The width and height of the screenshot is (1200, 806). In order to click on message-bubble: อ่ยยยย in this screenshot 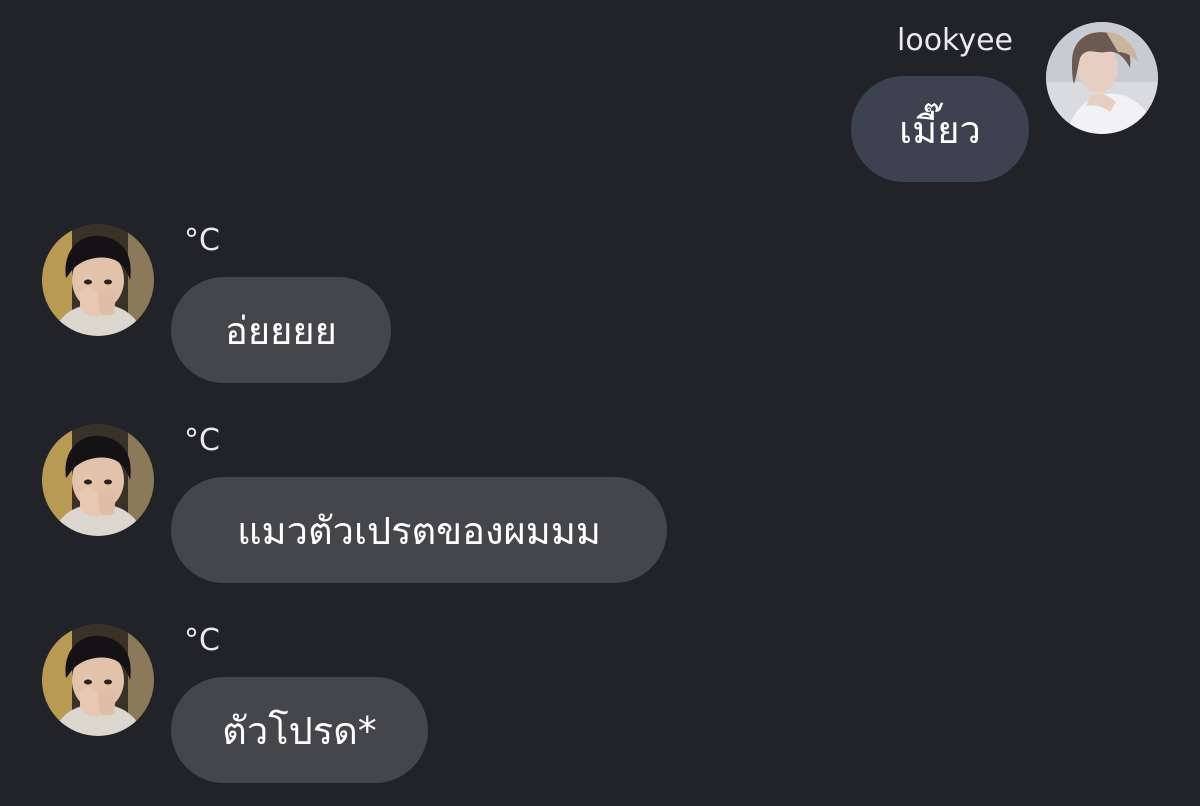, I will do `click(281, 330)`.